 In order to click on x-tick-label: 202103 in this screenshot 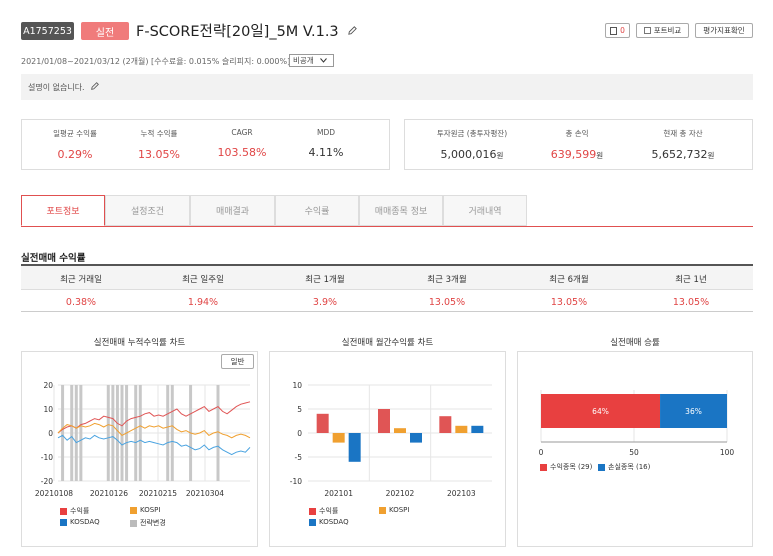, I will do `click(461, 493)`.